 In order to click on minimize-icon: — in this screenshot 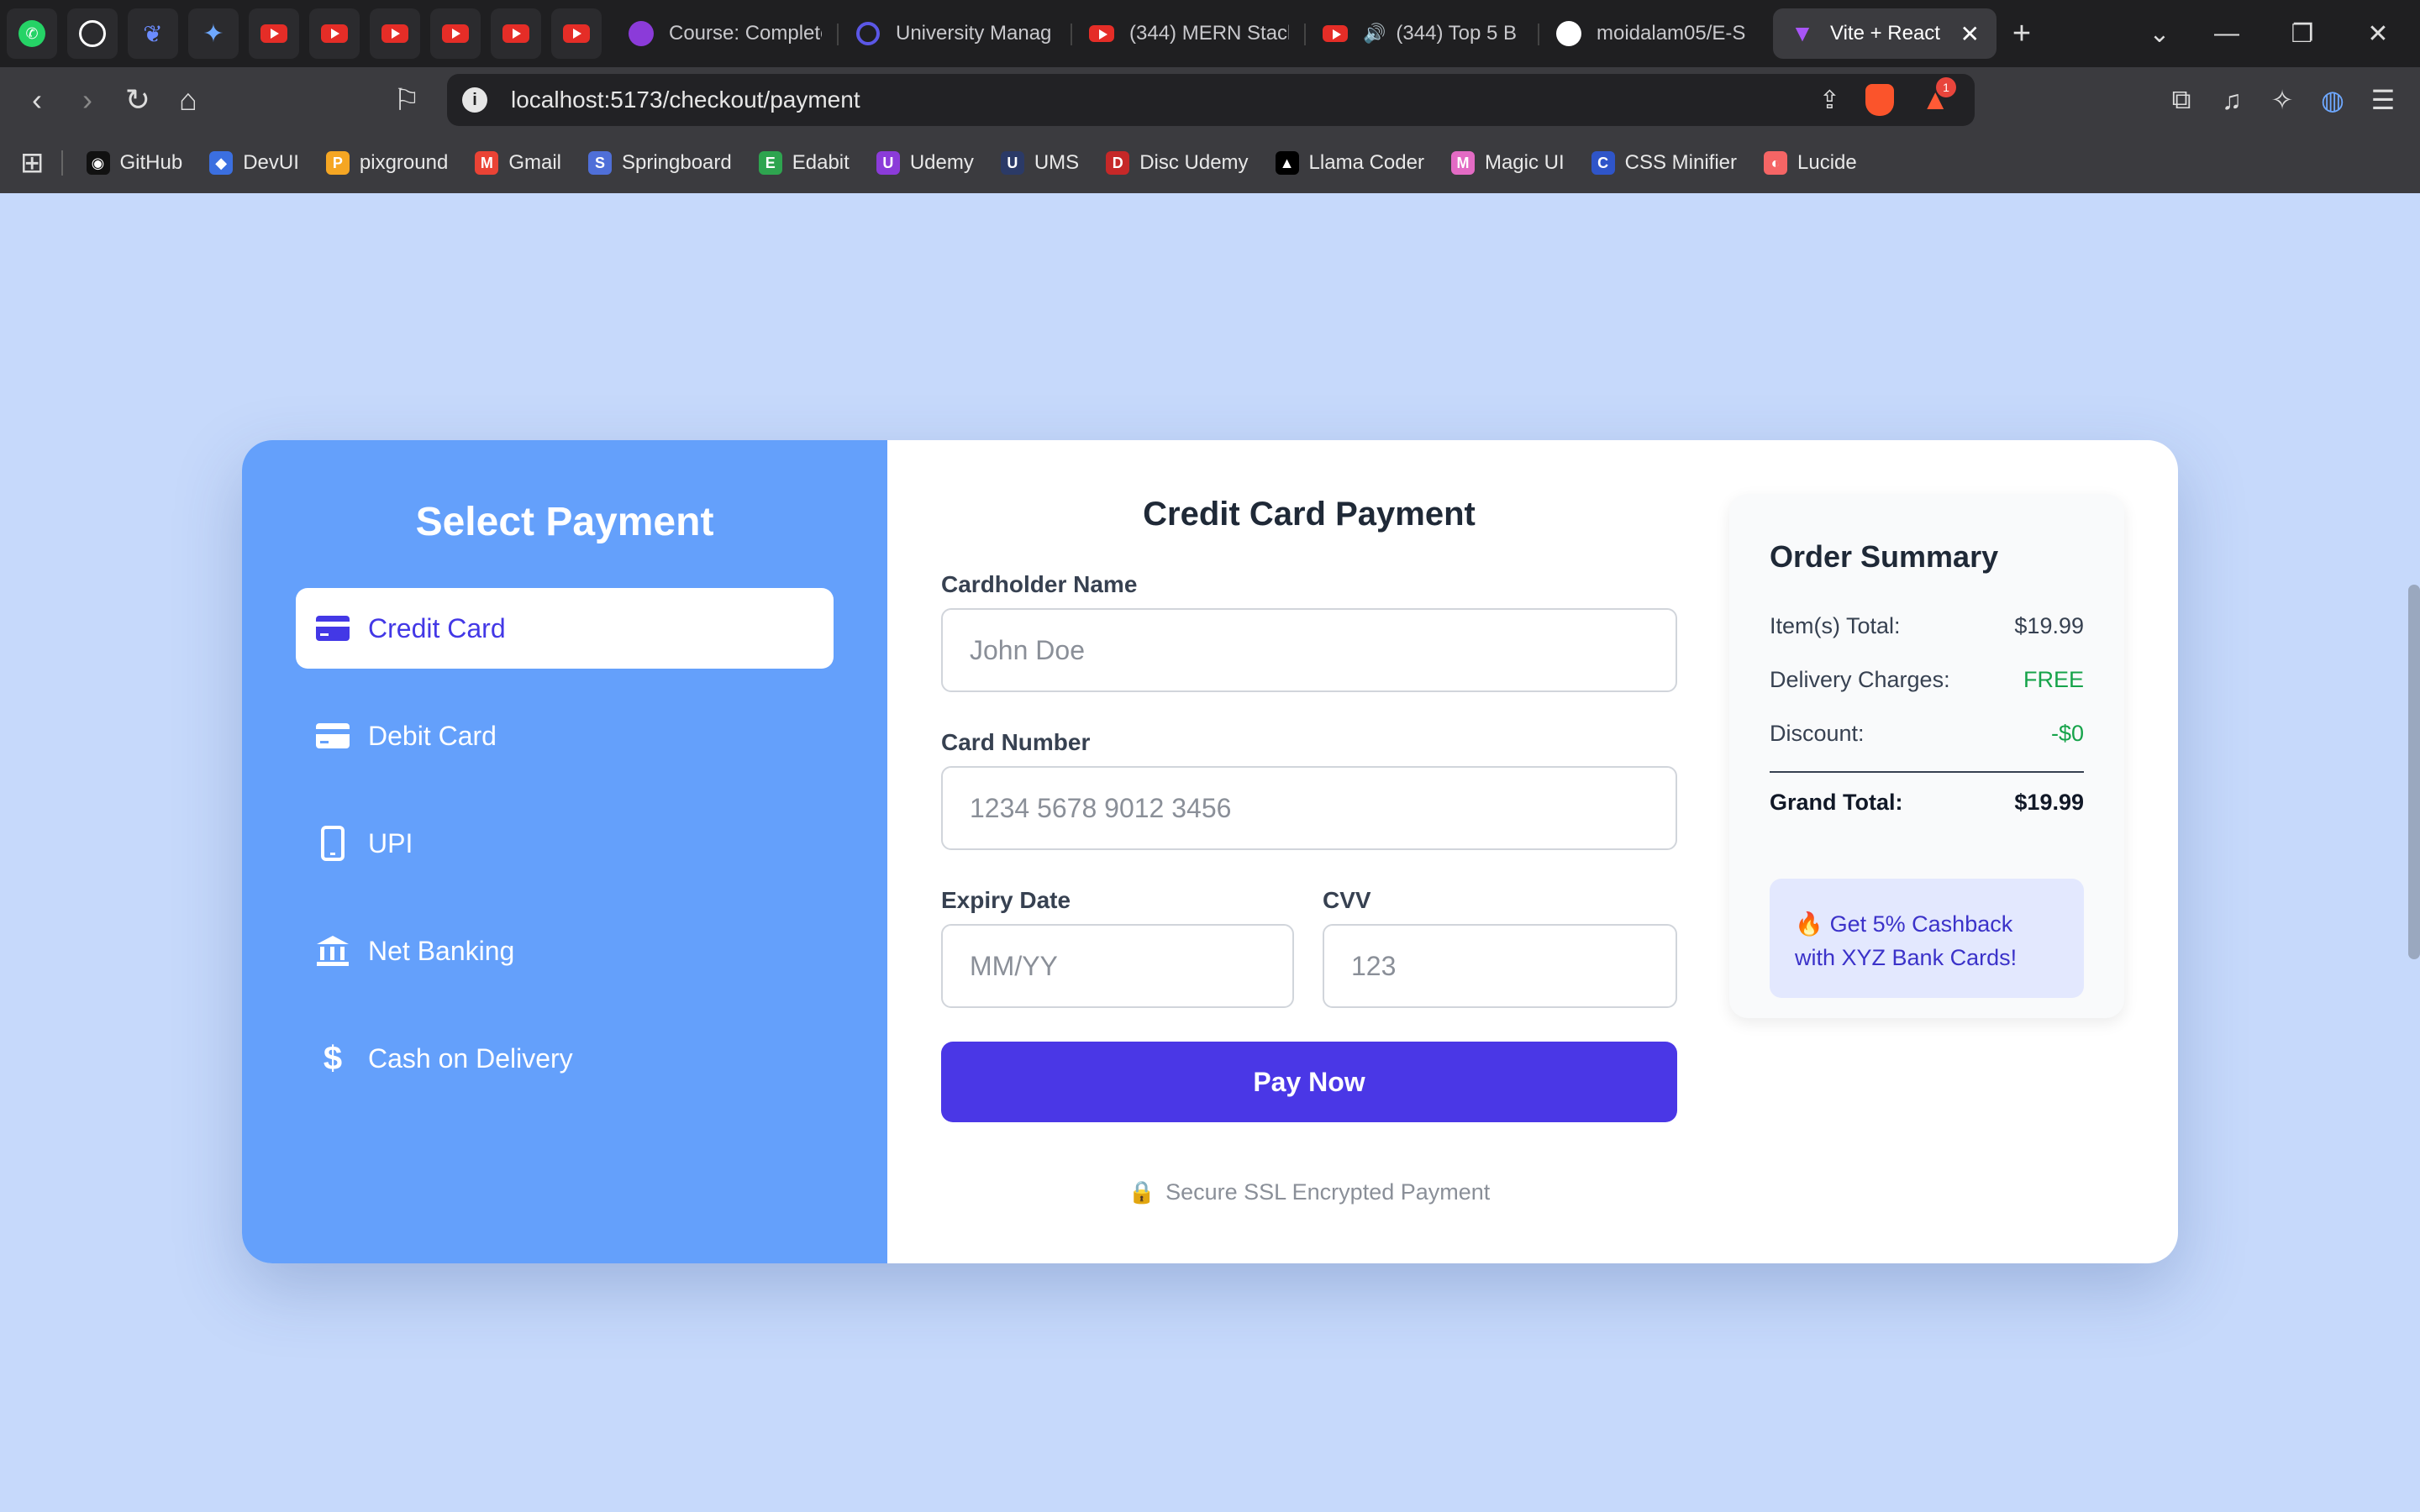, I will do `click(2226, 33)`.